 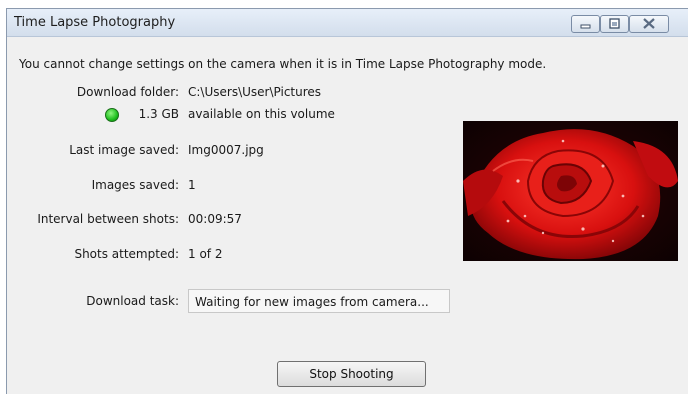 I want to click on window-title: Time Lapse Photography, so click(x=95, y=22).